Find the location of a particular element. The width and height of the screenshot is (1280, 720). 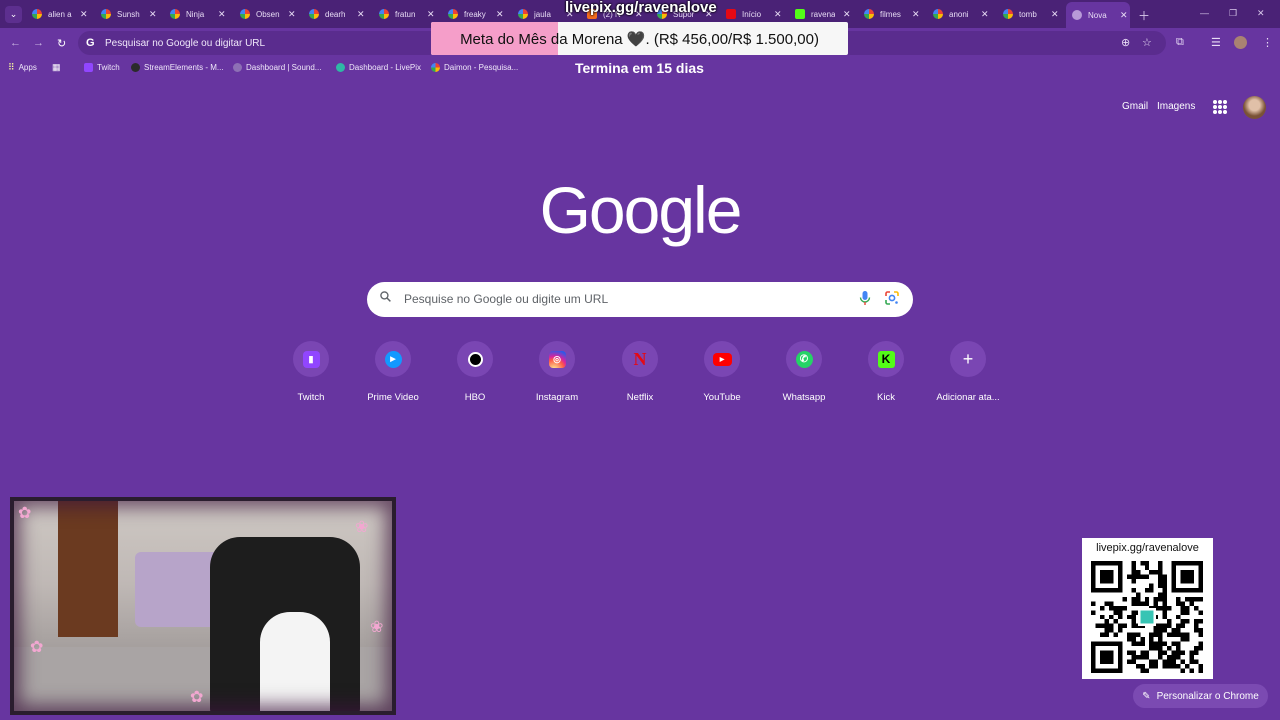

google-logo: Google is located at coordinates (641, 210).